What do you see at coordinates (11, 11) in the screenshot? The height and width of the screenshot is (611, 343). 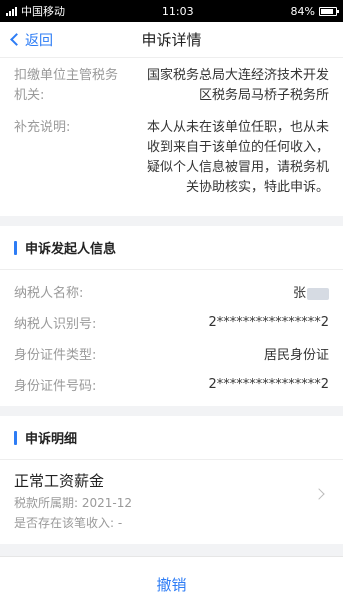 I see `signal-icon` at bounding box center [11, 11].